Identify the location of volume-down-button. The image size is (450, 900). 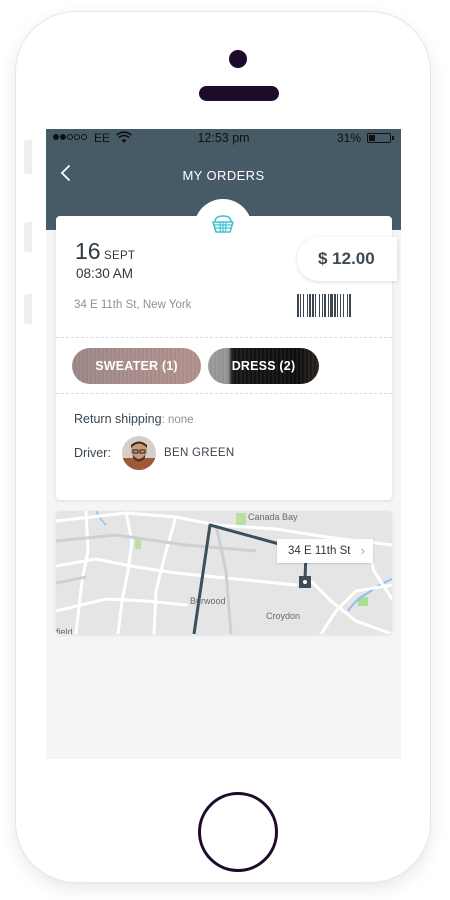
(28, 309).